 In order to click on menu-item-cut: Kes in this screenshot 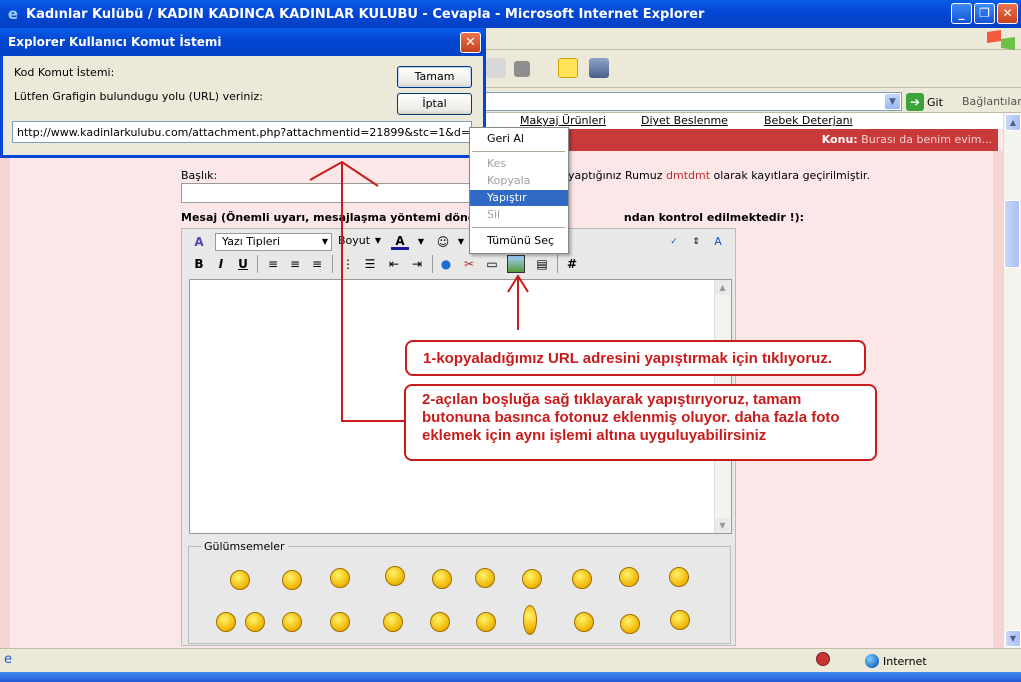, I will do `click(497, 163)`.